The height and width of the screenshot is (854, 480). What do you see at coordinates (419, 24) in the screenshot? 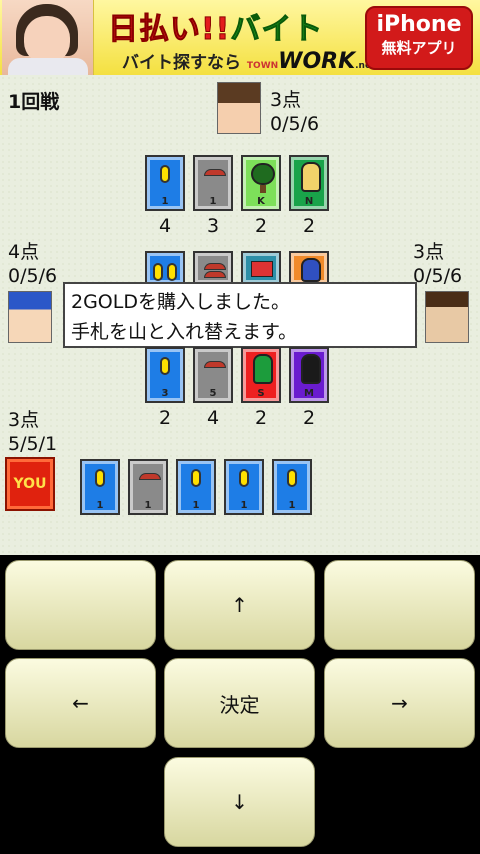
I see `ad-app-line1: iPhone` at bounding box center [419, 24].